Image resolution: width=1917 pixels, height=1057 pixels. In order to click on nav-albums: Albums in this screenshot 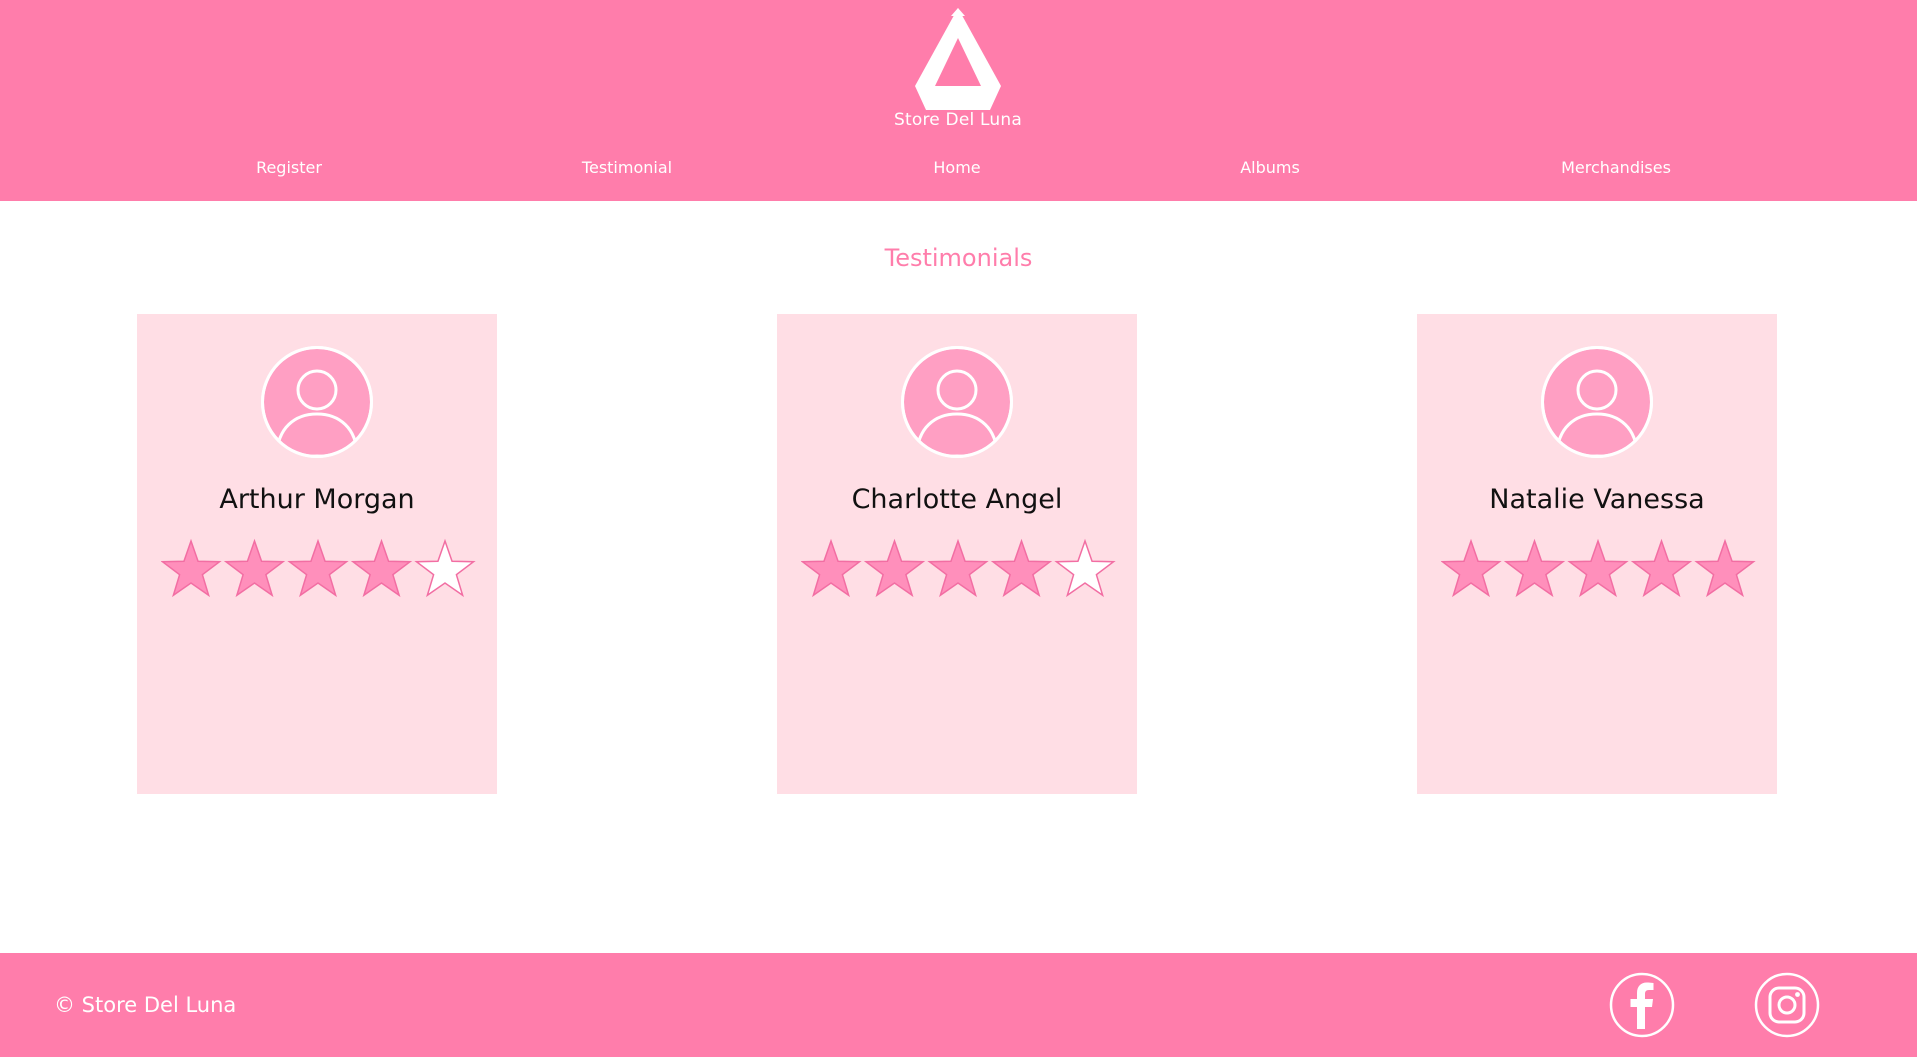, I will do `click(1270, 167)`.